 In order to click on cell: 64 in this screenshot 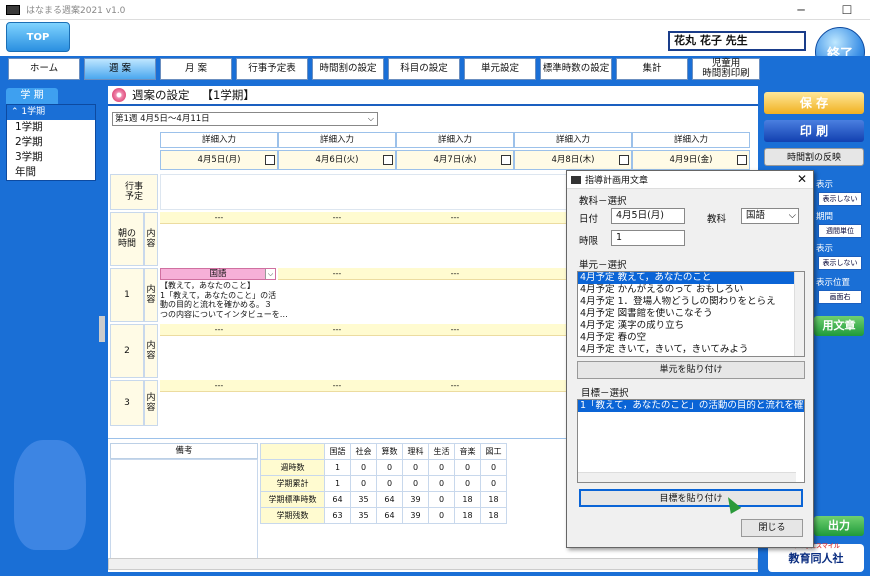, I will do `click(389, 499)`.